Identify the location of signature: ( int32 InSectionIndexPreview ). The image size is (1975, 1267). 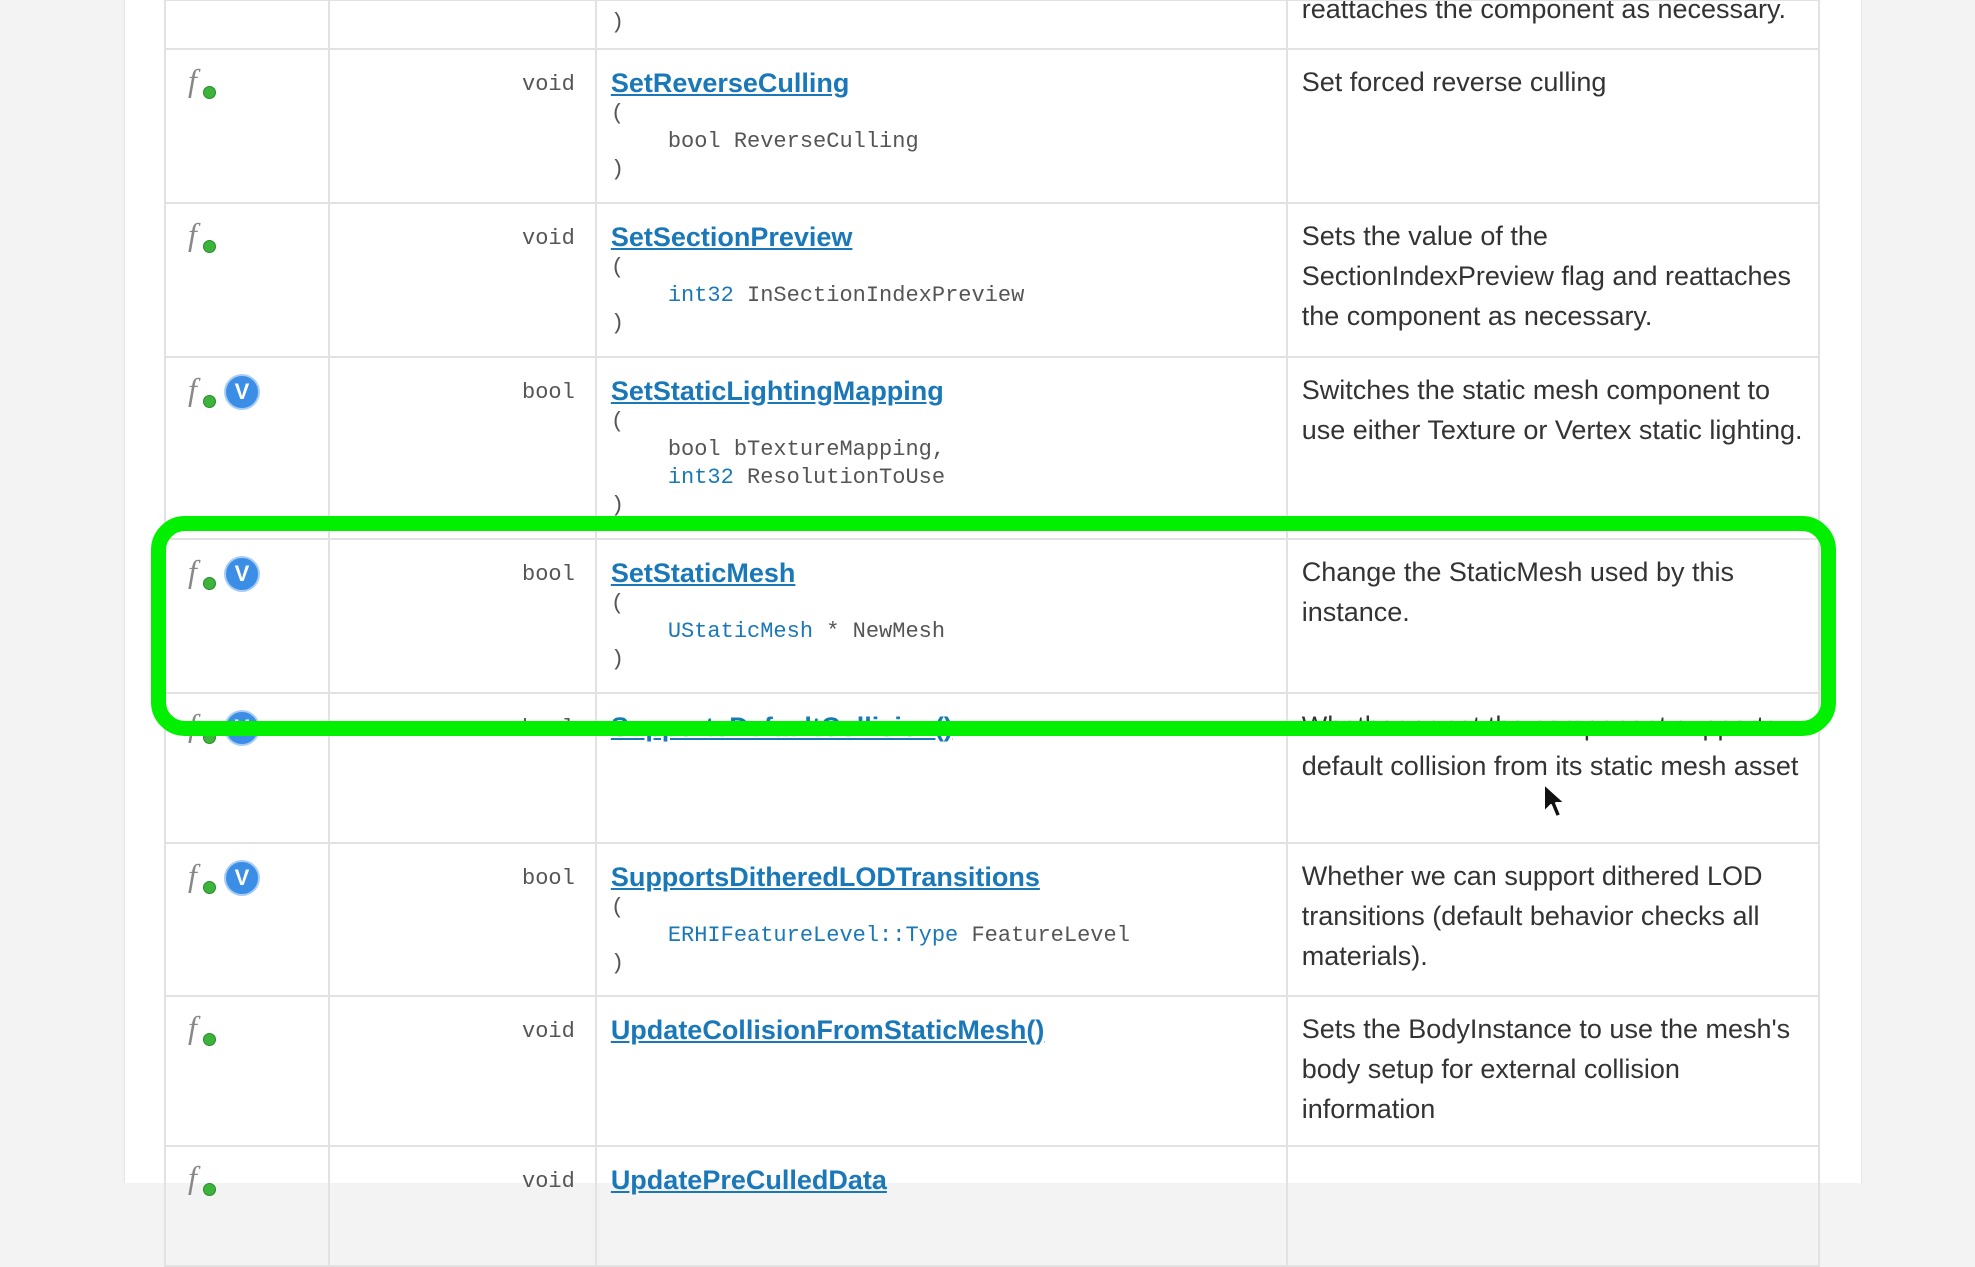
(941, 296).